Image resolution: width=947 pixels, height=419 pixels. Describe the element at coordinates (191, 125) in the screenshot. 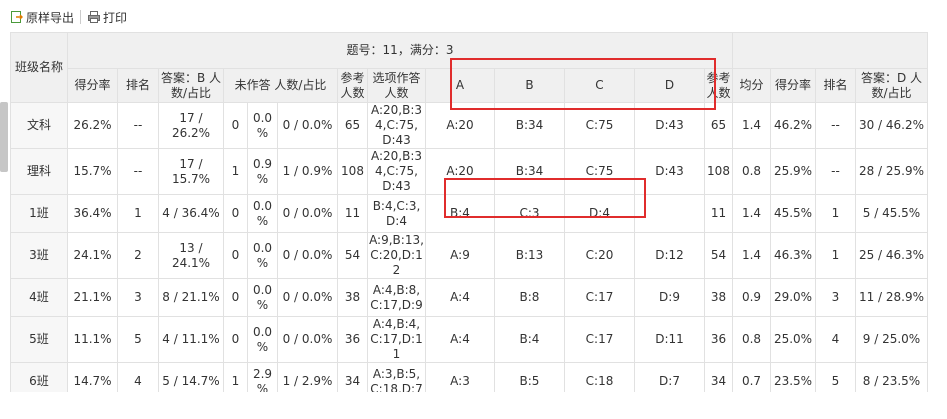

I see `answer-b-cell: 17 / 26.2%` at that location.